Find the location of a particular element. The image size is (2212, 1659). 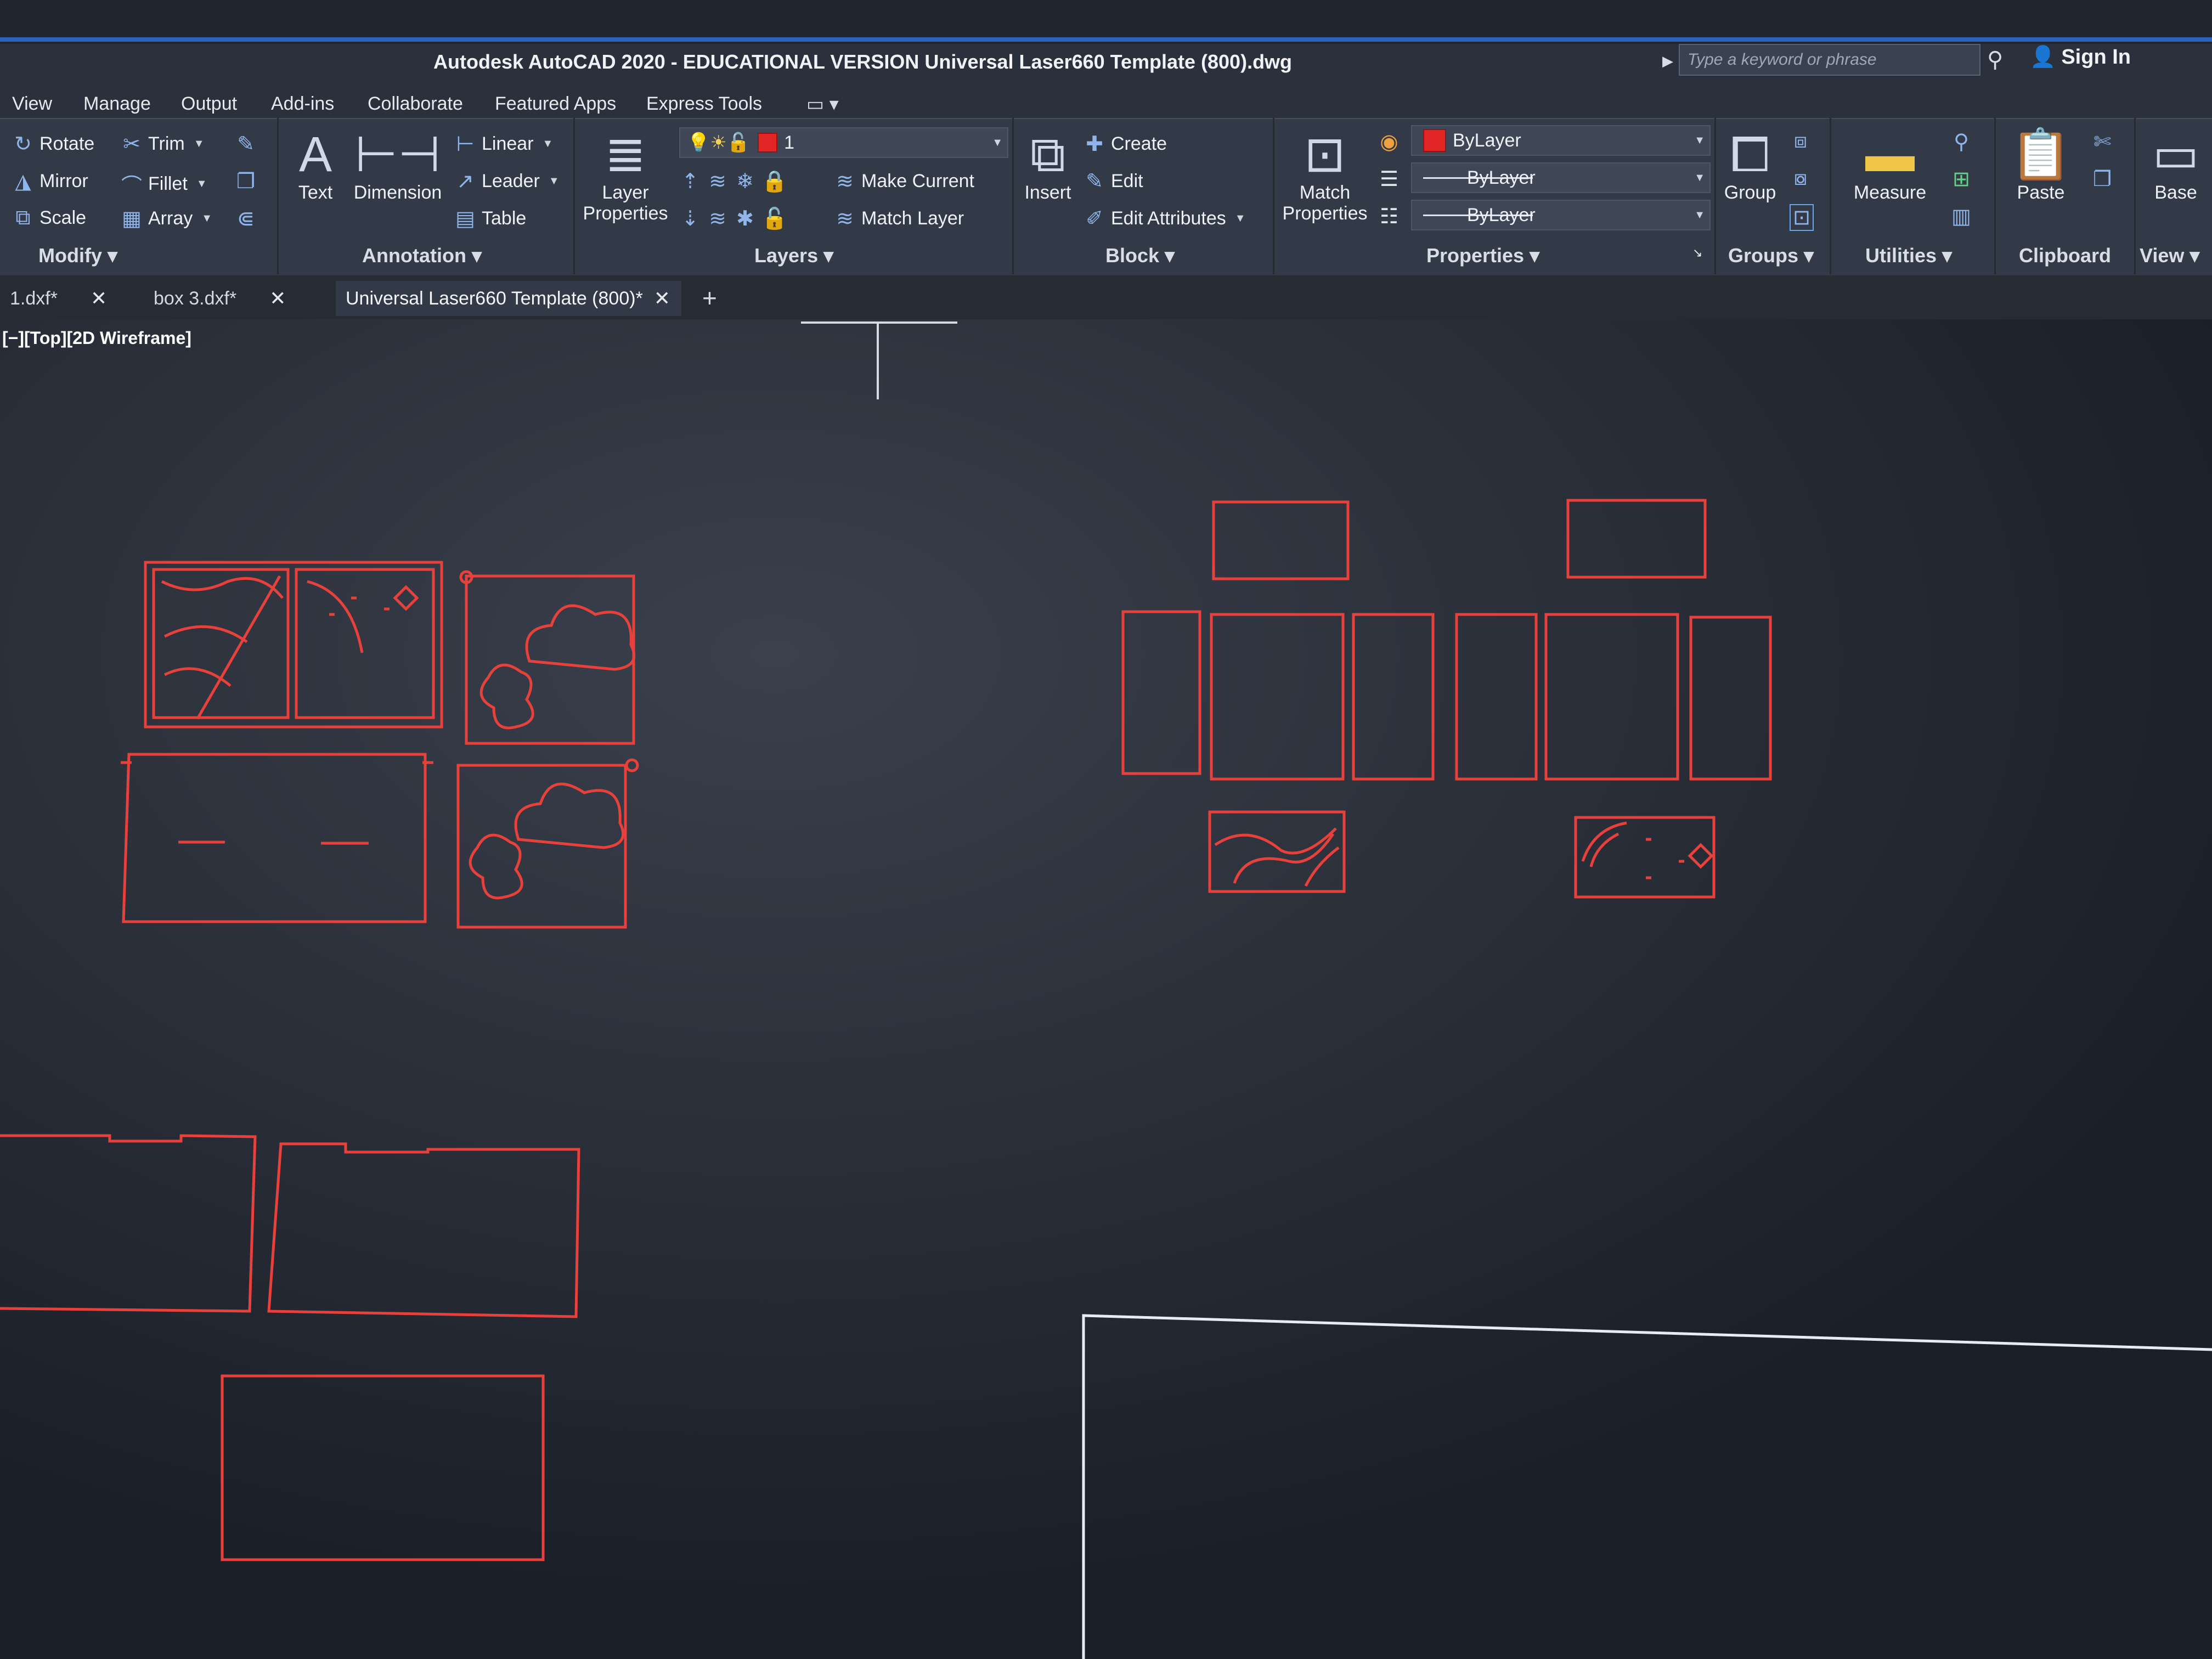

edit-attributes-button: ✐ Edit Attributes ▼ is located at coordinates (1165, 219).